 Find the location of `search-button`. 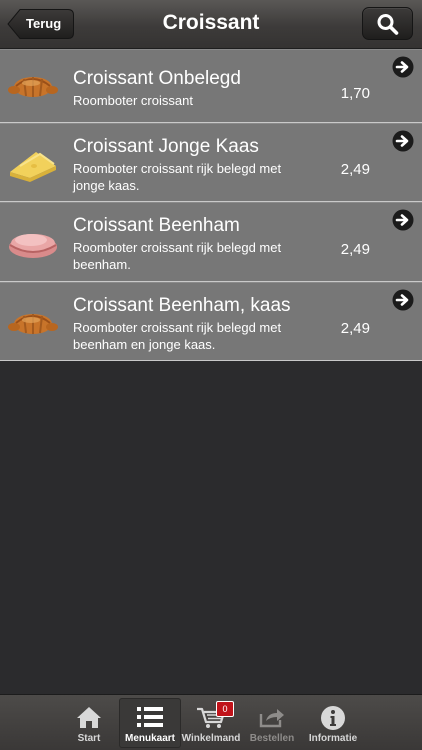

search-button is located at coordinates (387, 23).